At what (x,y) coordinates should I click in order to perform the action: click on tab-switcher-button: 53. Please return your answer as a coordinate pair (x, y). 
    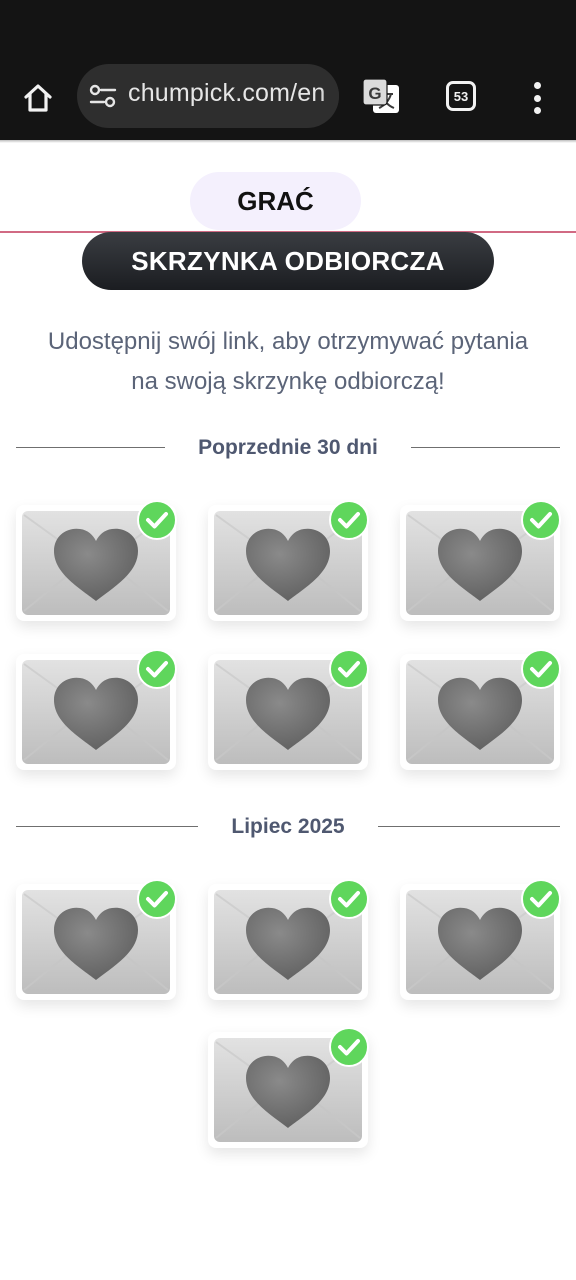
    Looking at the image, I should click on (461, 96).